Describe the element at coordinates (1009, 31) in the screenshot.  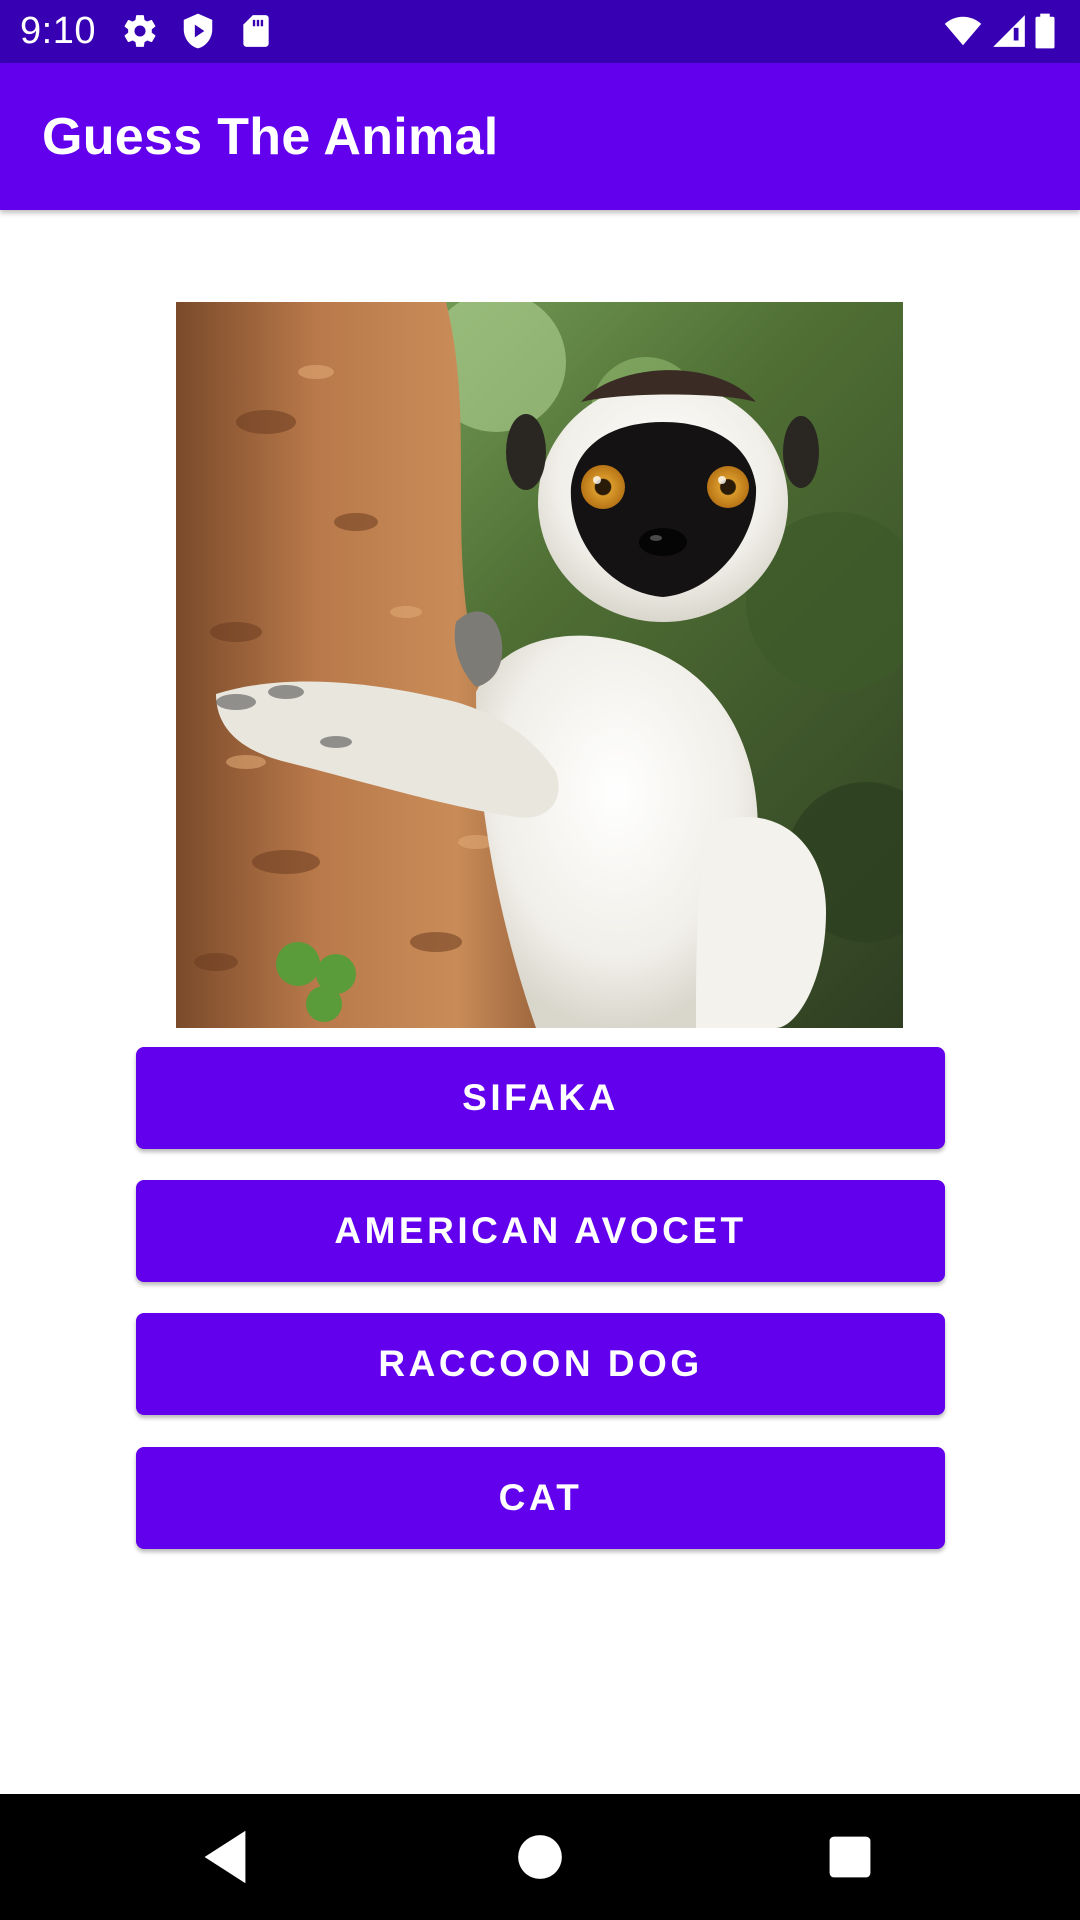
I see `cell-signal-icon` at that location.